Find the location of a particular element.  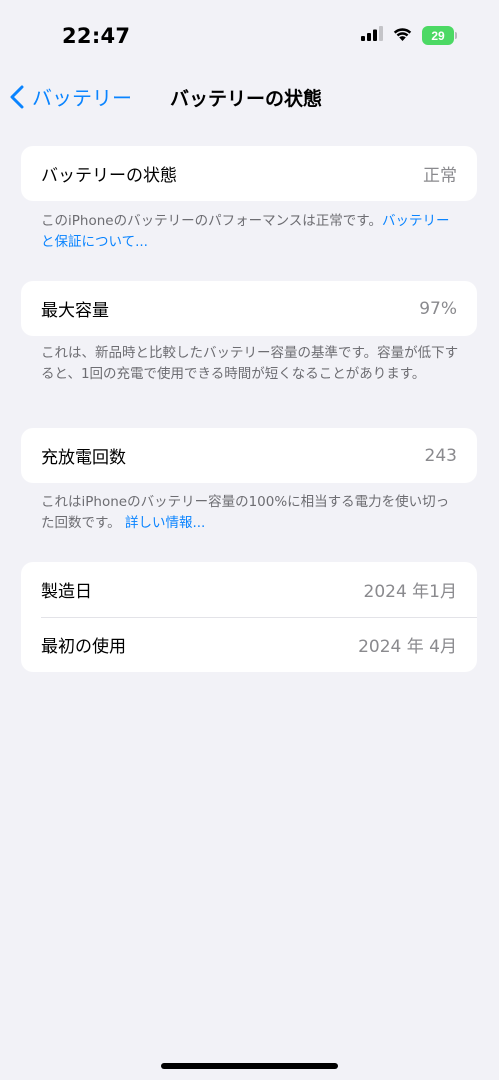

manufacture-date-row: 製造日 2024 年1月 is located at coordinates (249, 589).